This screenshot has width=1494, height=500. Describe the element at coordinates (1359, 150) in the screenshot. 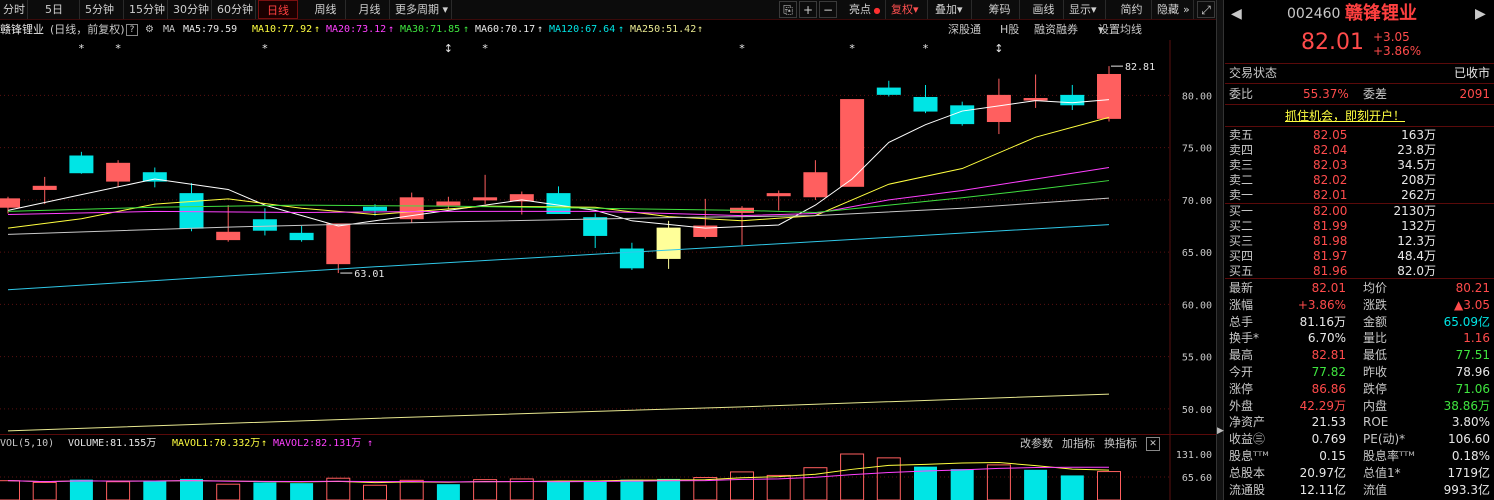

I see `ask-row: 卖四 82.04 23.8万` at that location.